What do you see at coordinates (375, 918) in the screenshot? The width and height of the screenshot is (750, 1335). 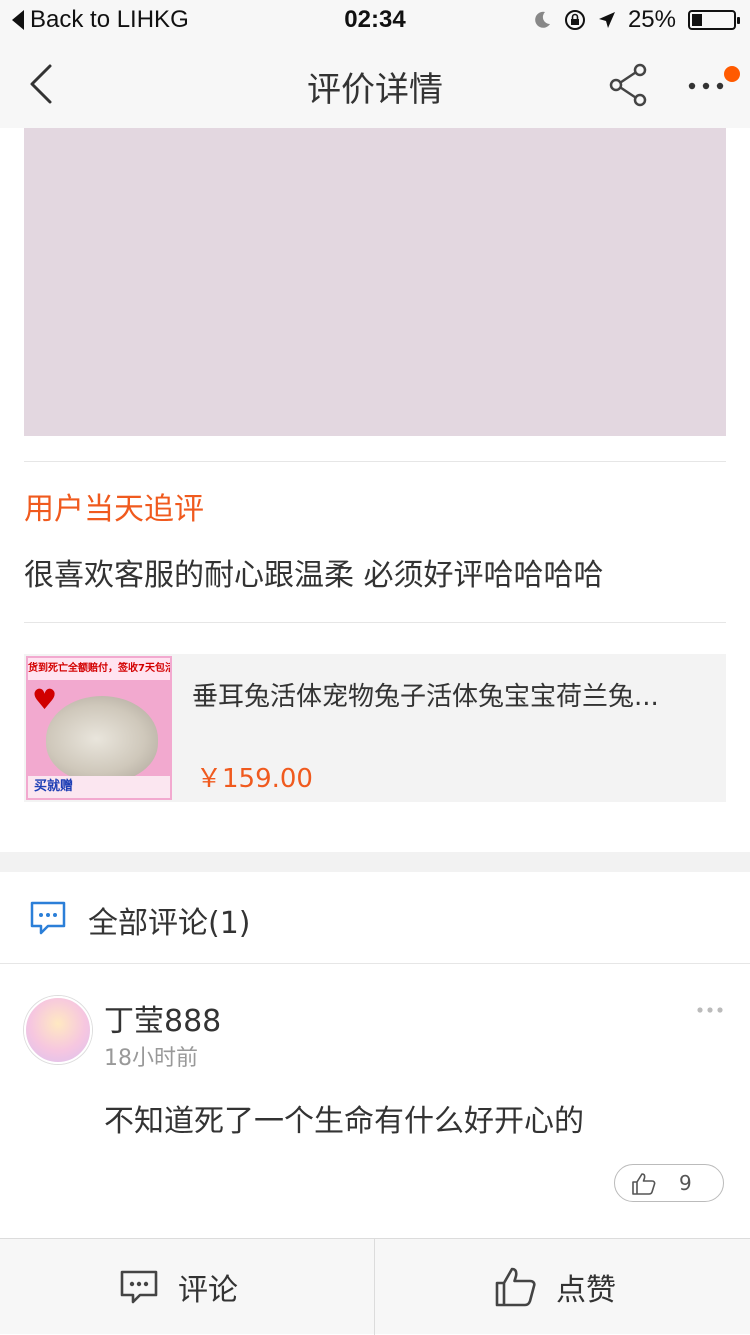 I see `comments-header: 全部评论(1)` at bounding box center [375, 918].